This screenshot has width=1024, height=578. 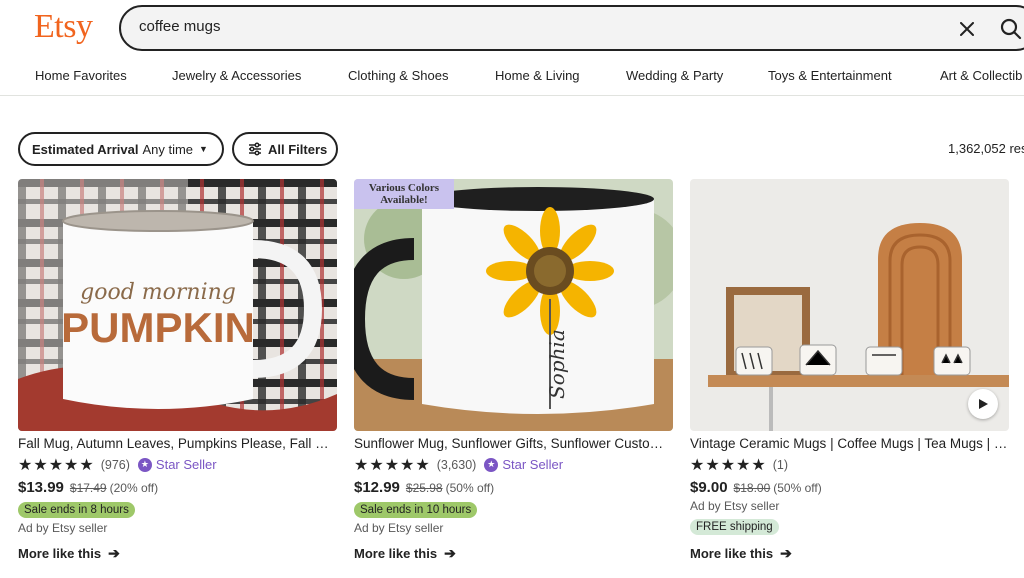 I want to click on rating-row: ★★★★★ (976) ★ Star Seller, so click(x=177, y=465).